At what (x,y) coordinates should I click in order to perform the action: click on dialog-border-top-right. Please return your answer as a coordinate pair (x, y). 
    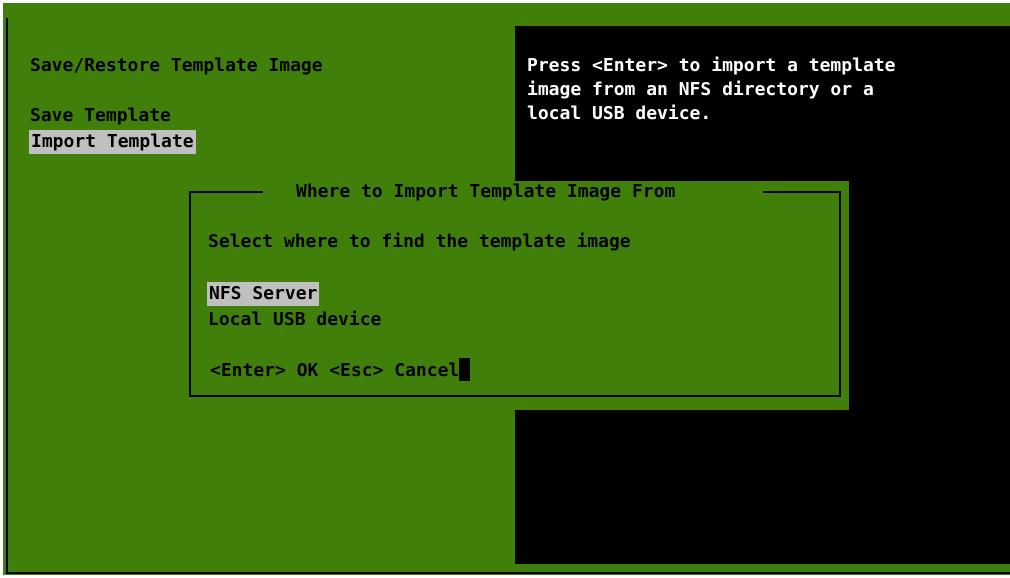
    Looking at the image, I should click on (802, 192).